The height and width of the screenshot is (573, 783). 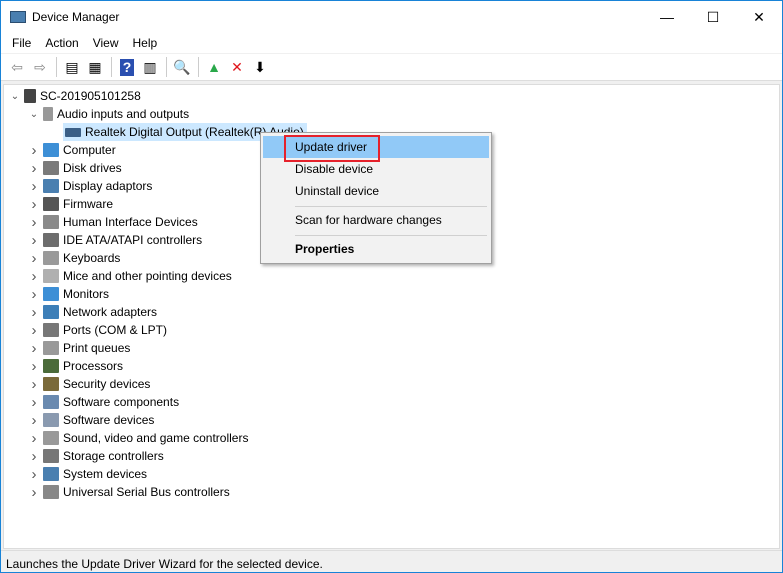 I want to click on tree-item-storage-controllers: › Storage controllers, so click(x=95, y=456).